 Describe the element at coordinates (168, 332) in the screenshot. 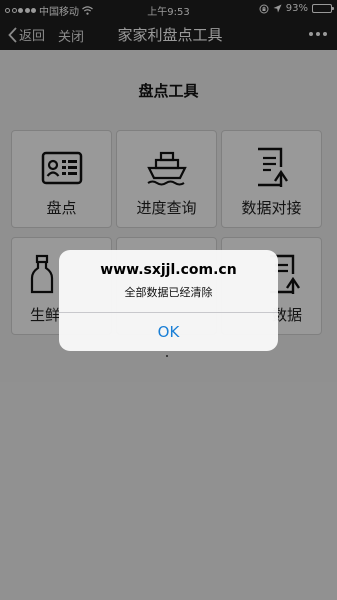

I see `ok-button: OK` at that location.